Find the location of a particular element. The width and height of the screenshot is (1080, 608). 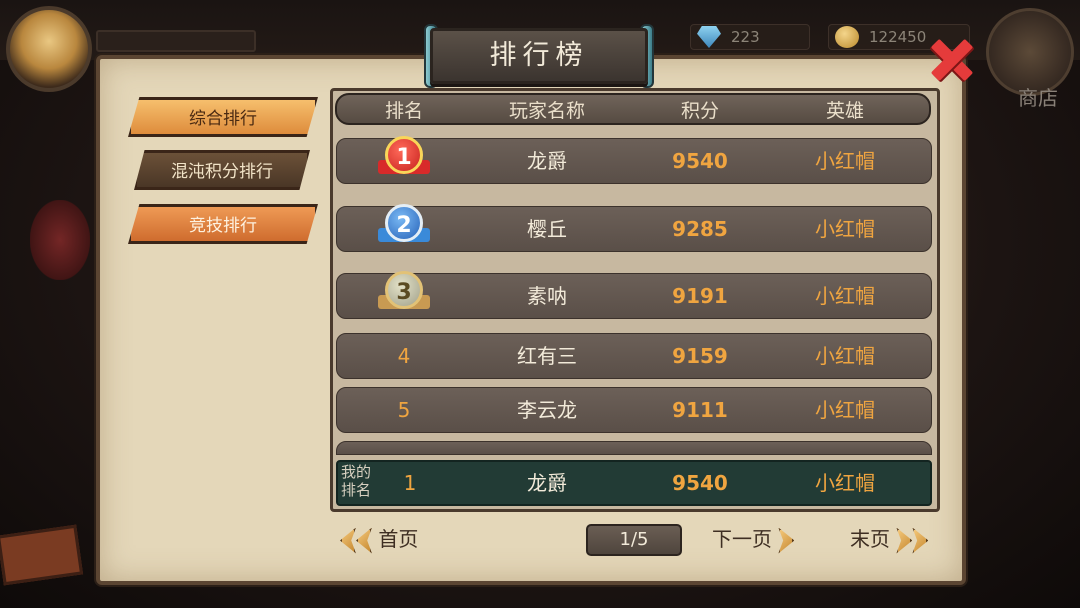

row-score: 9285 is located at coordinates (700, 229).